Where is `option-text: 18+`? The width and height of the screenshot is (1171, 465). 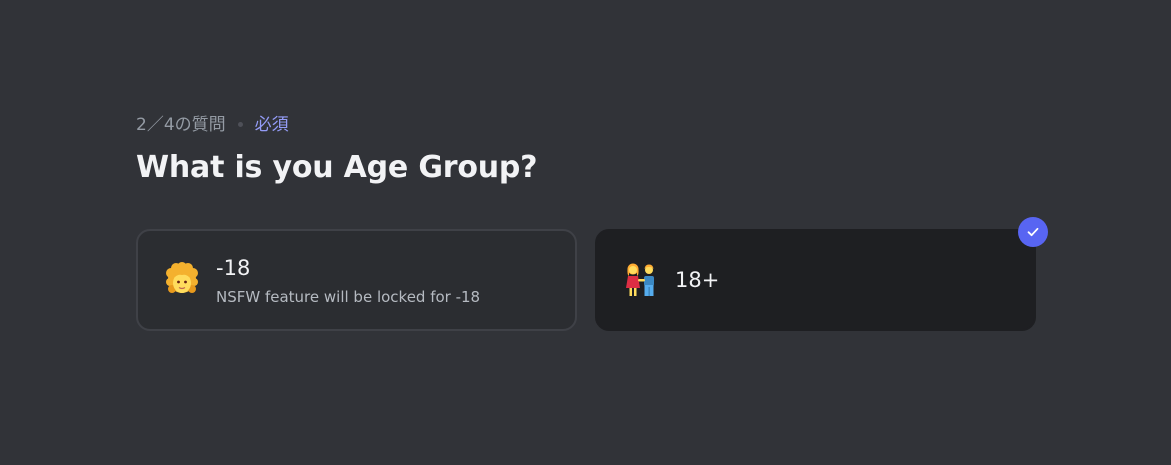 option-text: 18+ is located at coordinates (697, 280).